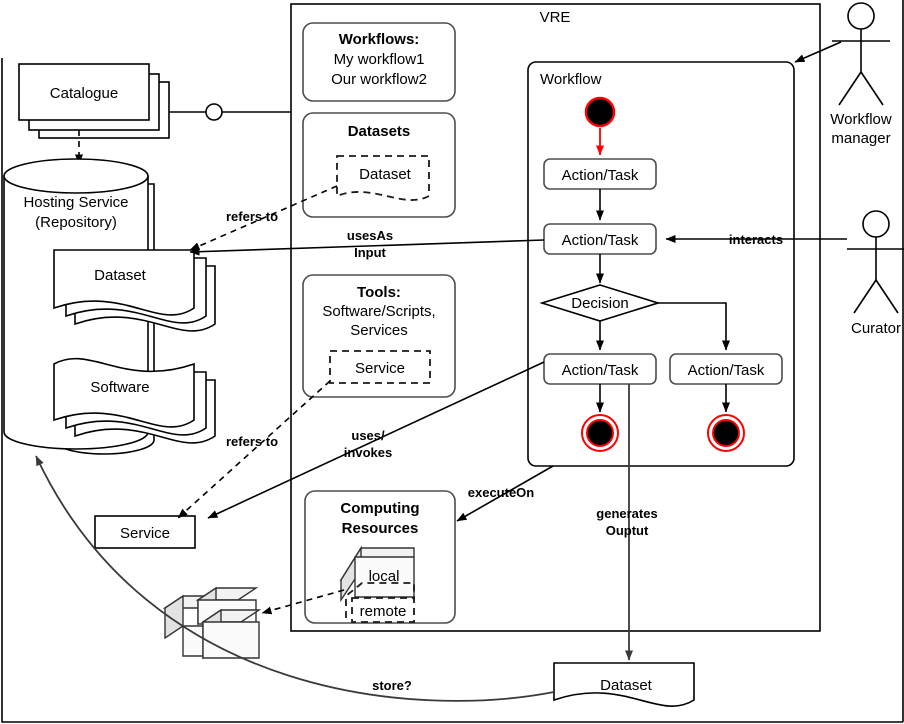  I want to click on actor-workflow-manager-label-2: manager, so click(860, 138).